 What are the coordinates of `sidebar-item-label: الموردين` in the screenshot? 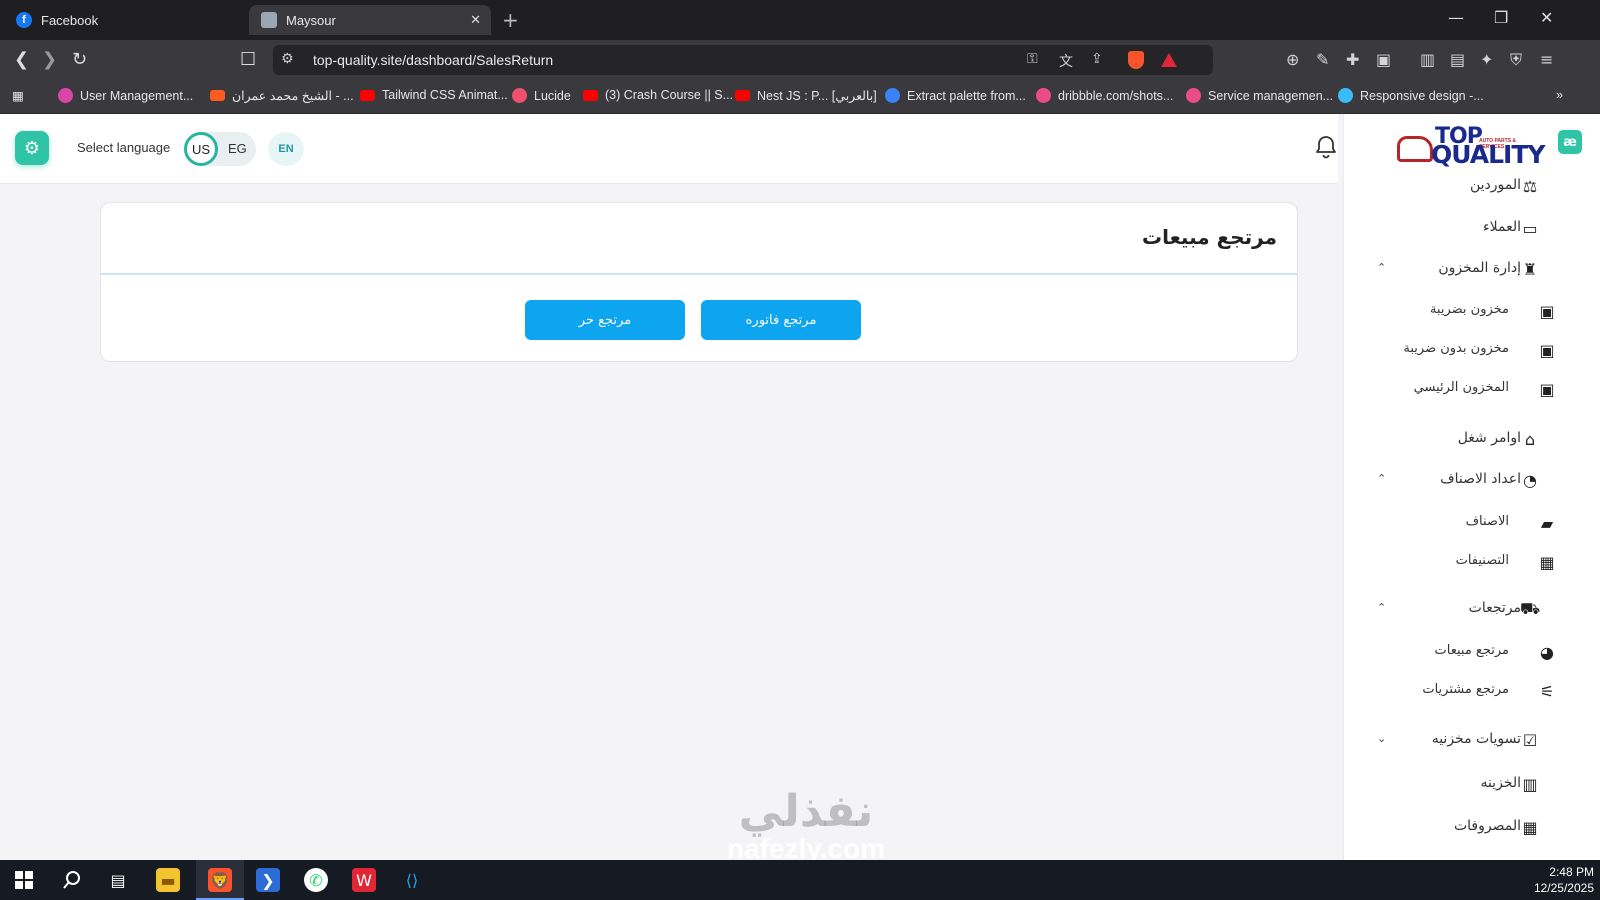 It's located at (1495, 185).